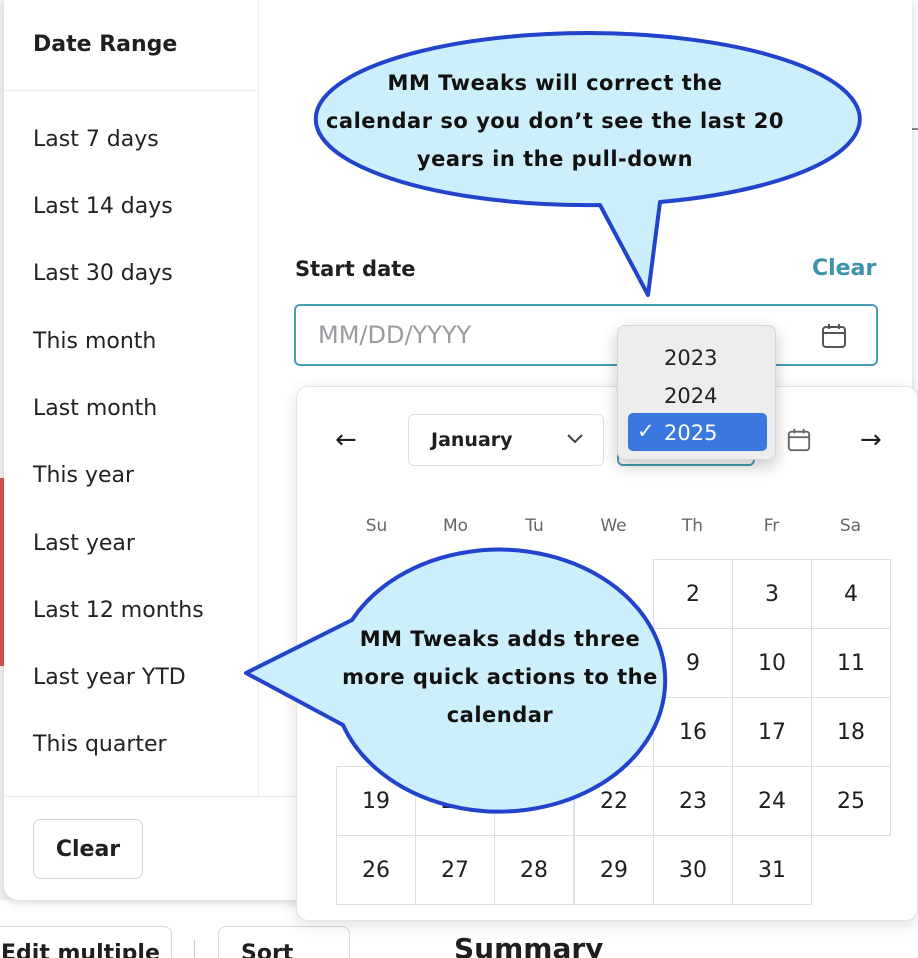 The width and height of the screenshot is (918, 958). What do you see at coordinates (555, 83) in the screenshot?
I see `top-callout-line: MM Tweaks will correct the` at bounding box center [555, 83].